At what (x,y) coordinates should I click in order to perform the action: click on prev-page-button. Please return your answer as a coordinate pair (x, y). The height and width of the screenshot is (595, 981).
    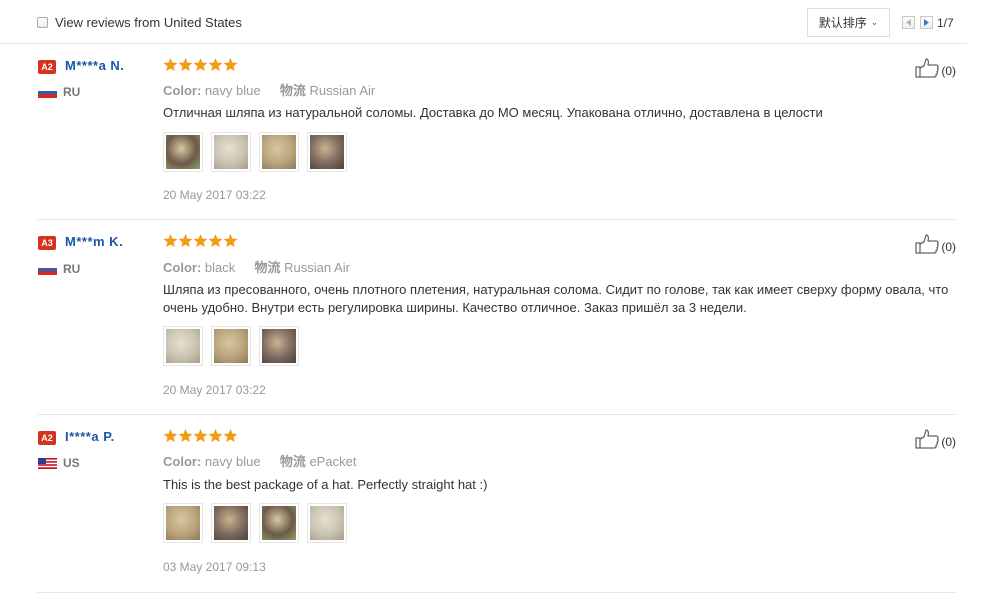
    Looking at the image, I should click on (908, 22).